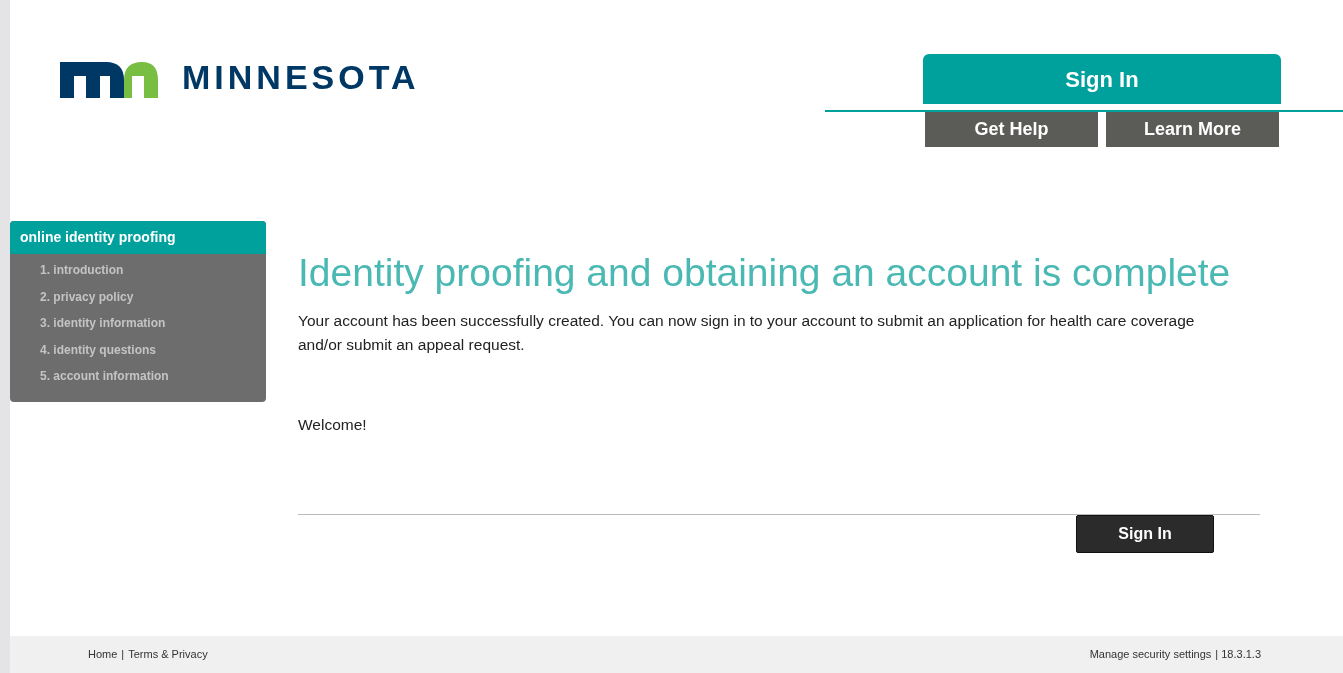 The width and height of the screenshot is (1343, 673). What do you see at coordinates (1150, 654) in the screenshot?
I see `footer-link: Manage security settings` at bounding box center [1150, 654].